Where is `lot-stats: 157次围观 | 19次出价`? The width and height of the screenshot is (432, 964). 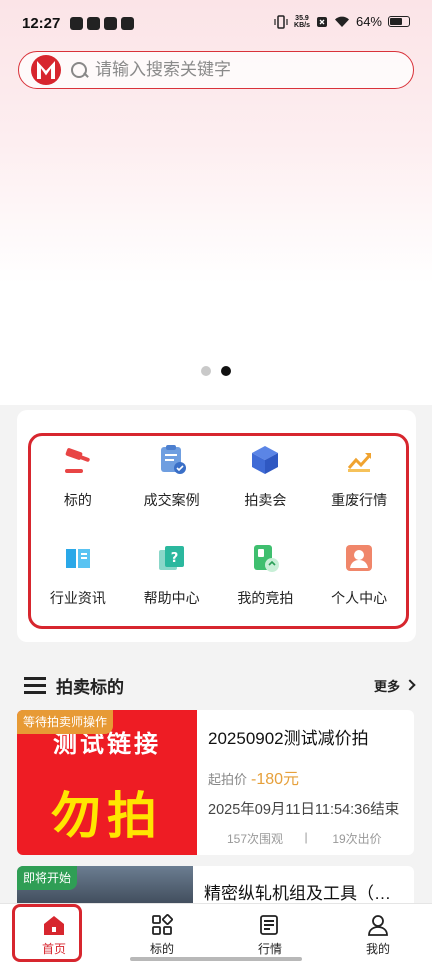 lot-stats: 157次围观 | 19次出价 is located at coordinates (306, 838).